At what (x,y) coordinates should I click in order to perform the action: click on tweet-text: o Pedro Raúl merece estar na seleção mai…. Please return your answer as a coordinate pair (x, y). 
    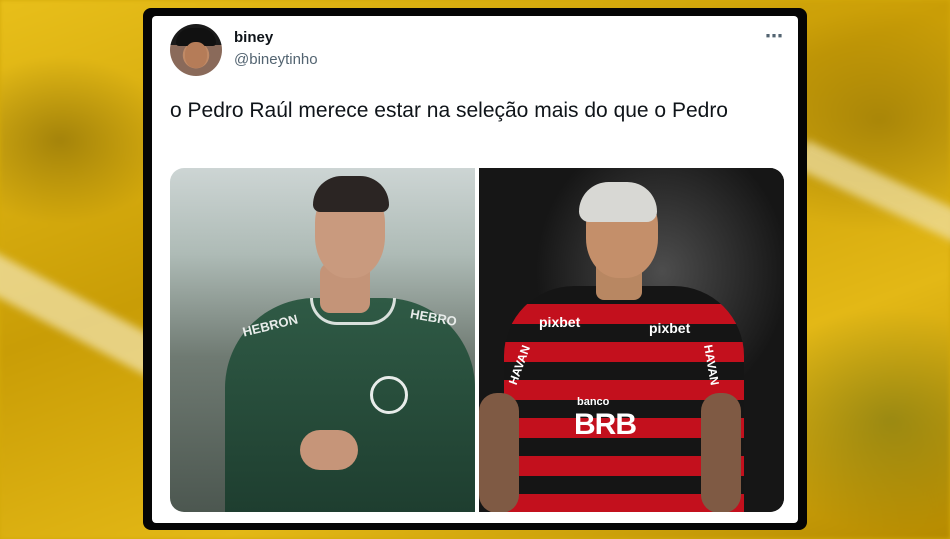
    Looking at the image, I should click on (449, 110).